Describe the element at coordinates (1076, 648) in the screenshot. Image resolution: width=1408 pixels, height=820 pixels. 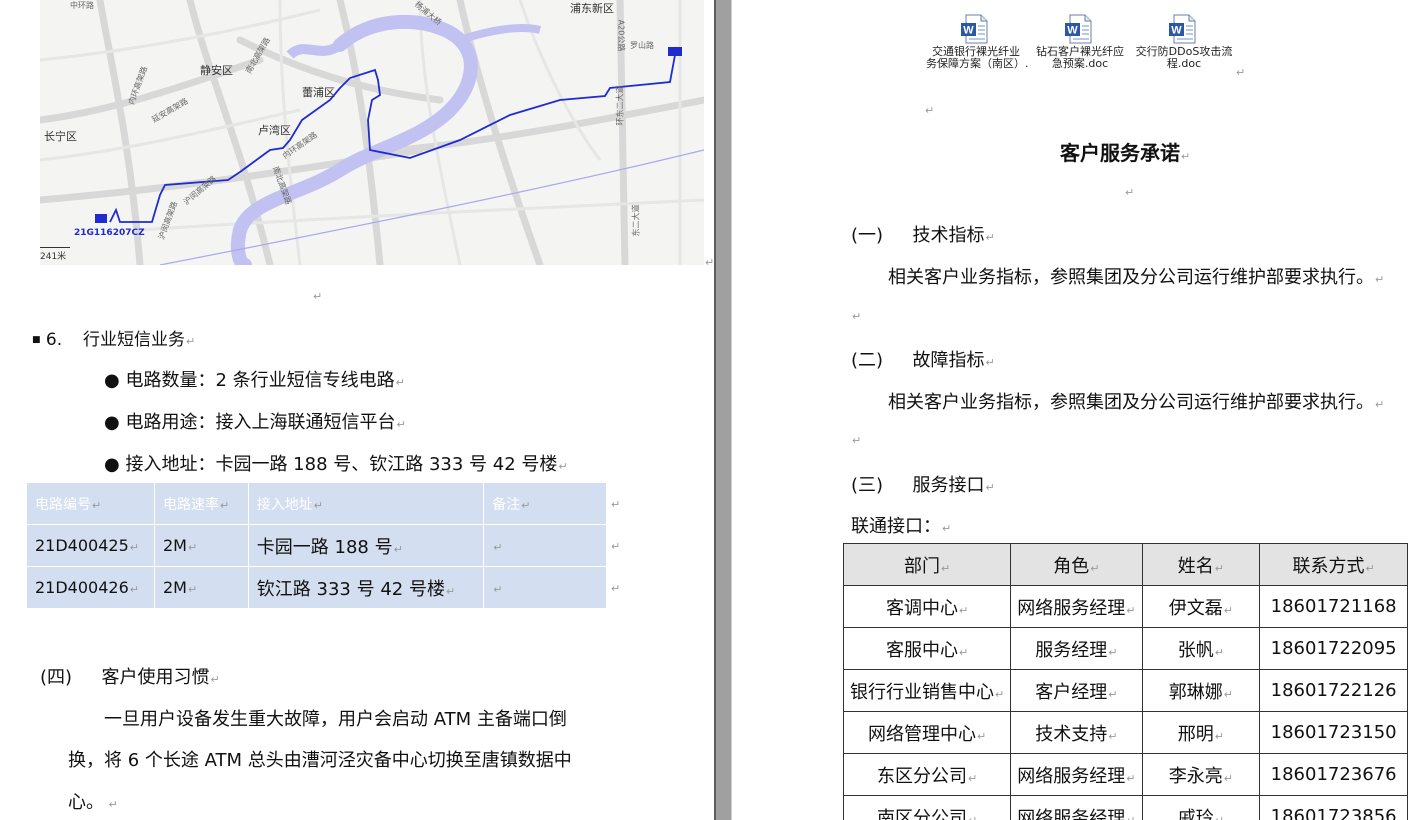
I see `table-cell: 服务经理↵` at that location.